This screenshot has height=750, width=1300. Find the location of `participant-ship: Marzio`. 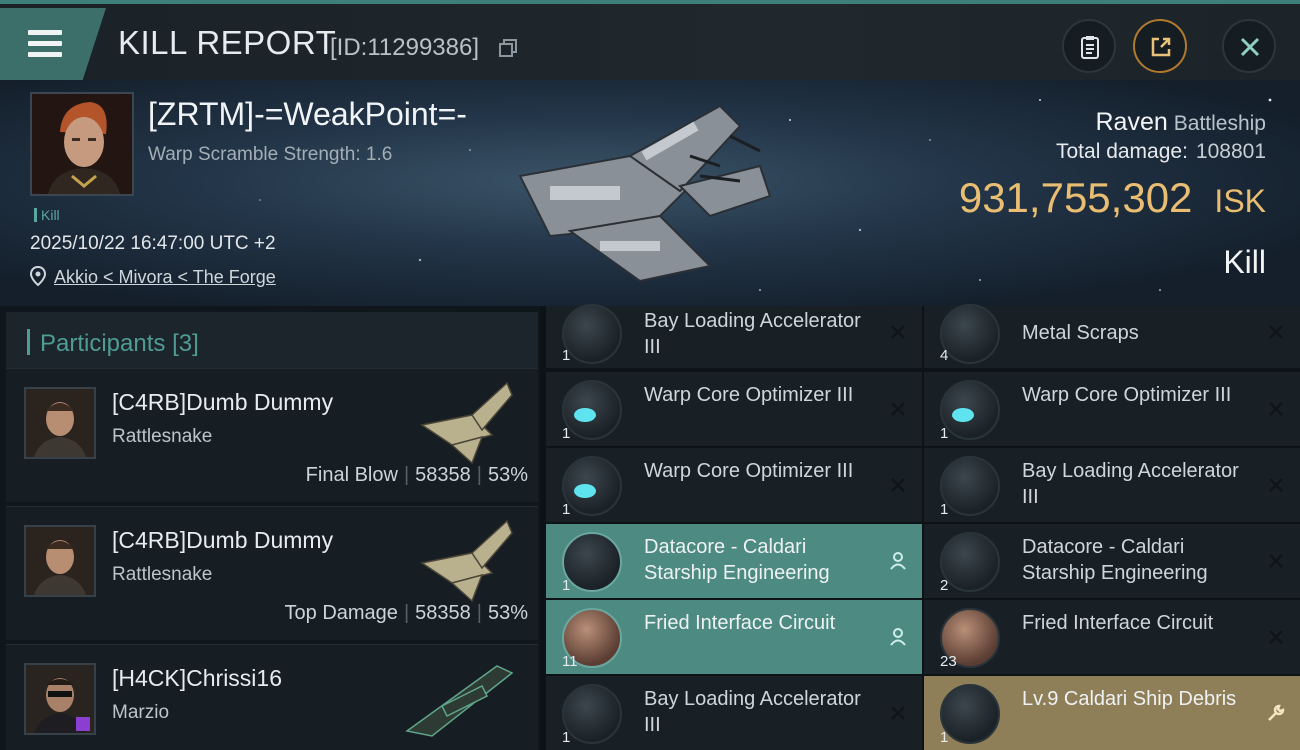

participant-ship: Marzio is located at coordinates (141, 712).